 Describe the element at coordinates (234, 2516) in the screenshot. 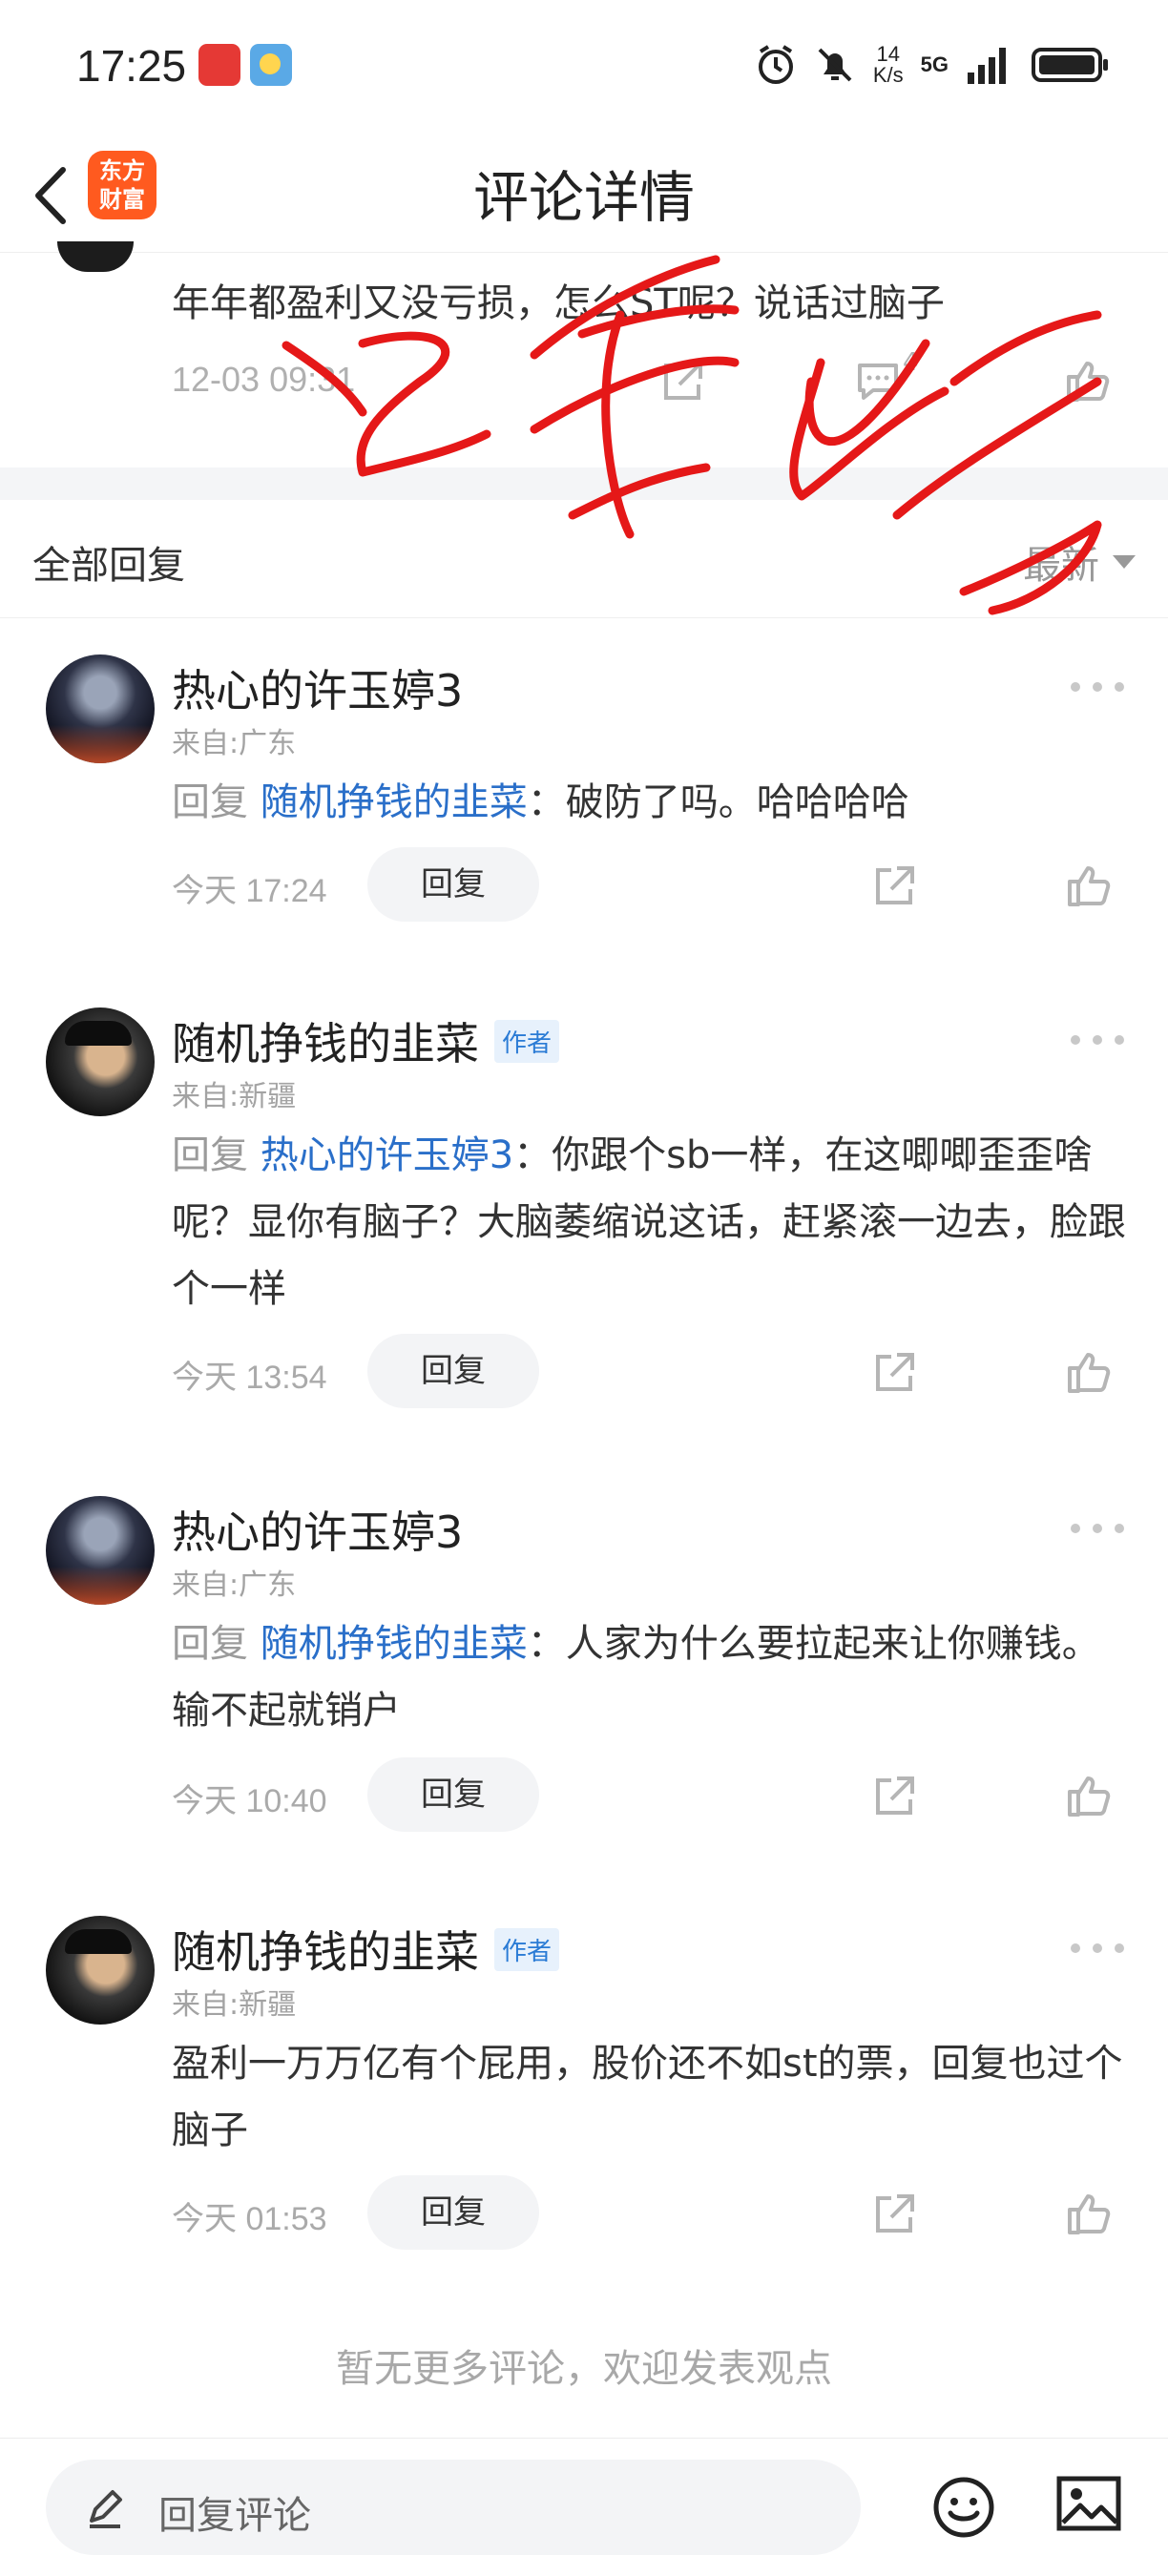

I see `reply-input-placeholder: 回复评论` at that location.